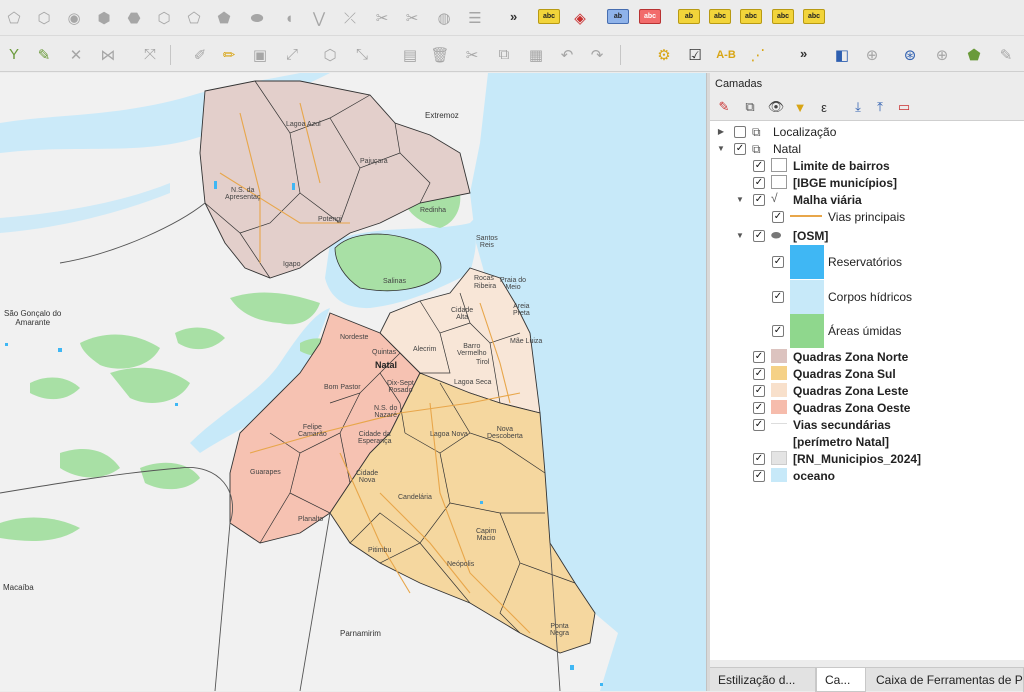 The height and width of the screenshot is (692, 1024). What do you see at coordinates (319, 18) in the screenshot?
I see `split-features-icon: ⋁` at bounding box center [319, 18].